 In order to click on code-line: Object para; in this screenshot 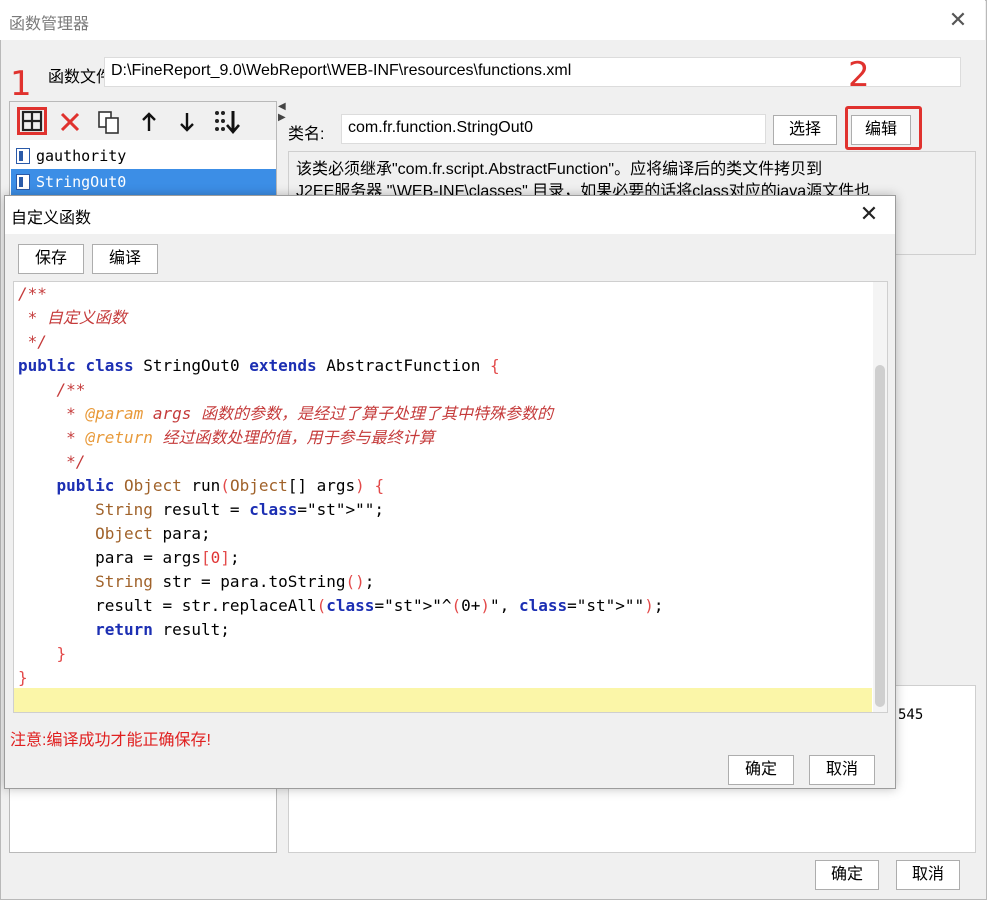, I will do `click(153, 533)`.